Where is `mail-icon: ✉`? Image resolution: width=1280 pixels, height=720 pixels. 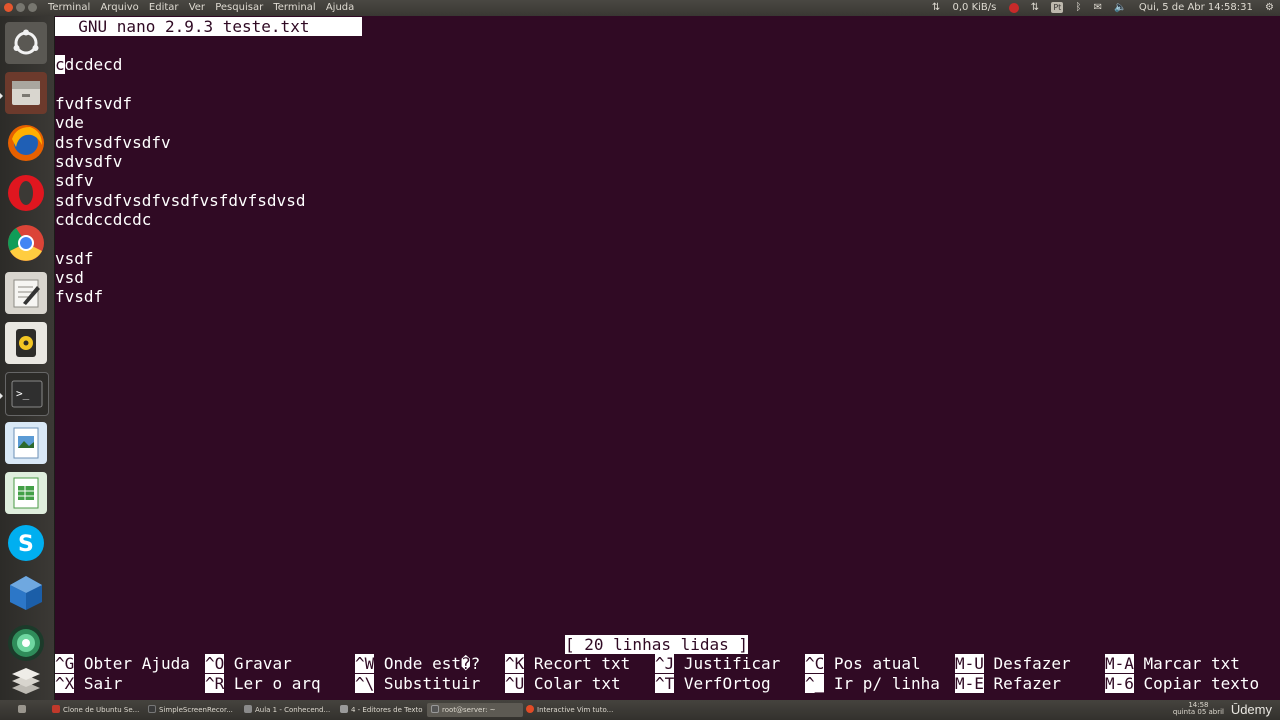
mail-icon: ✉ is located at coordinates (1098, 8).